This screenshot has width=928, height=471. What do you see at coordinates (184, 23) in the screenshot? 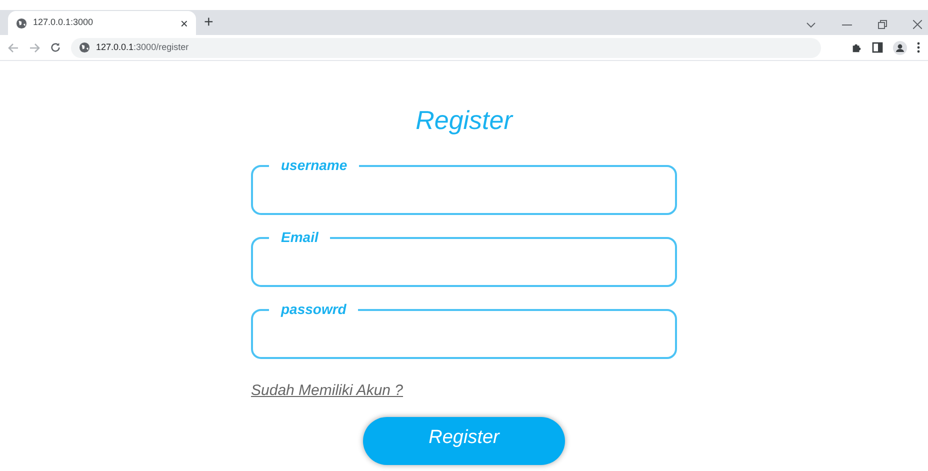
I see `close-tab-button: ×` at bounding box center [184, 23].